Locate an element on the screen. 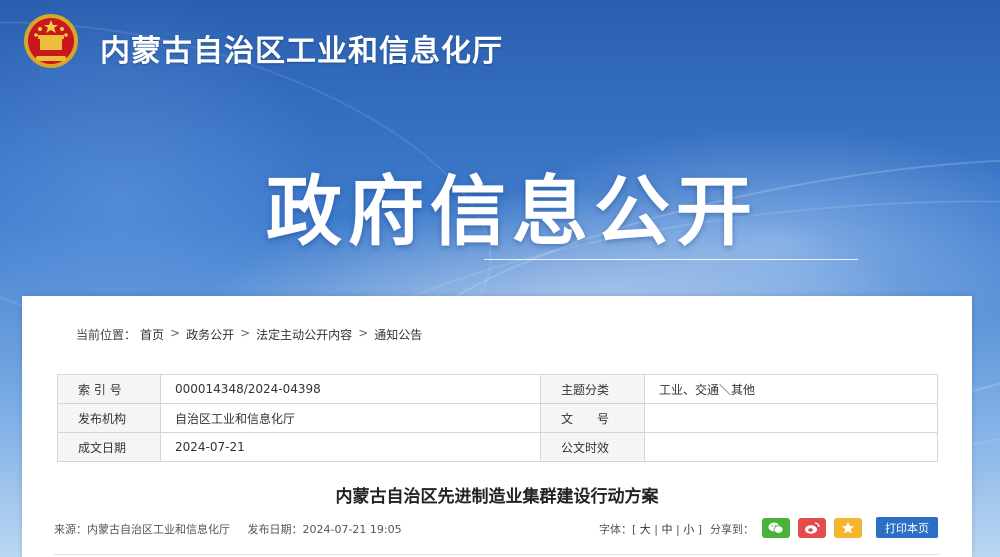 The height and width of the screenshot is (557, 1000). wechat-icon is located at coordinates (776, 528).